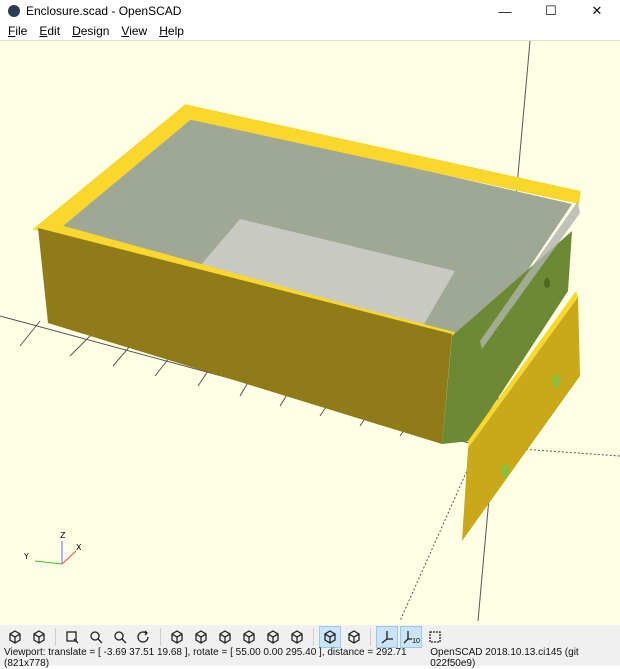  I want to click on view-all-icon, so click(72, 637).